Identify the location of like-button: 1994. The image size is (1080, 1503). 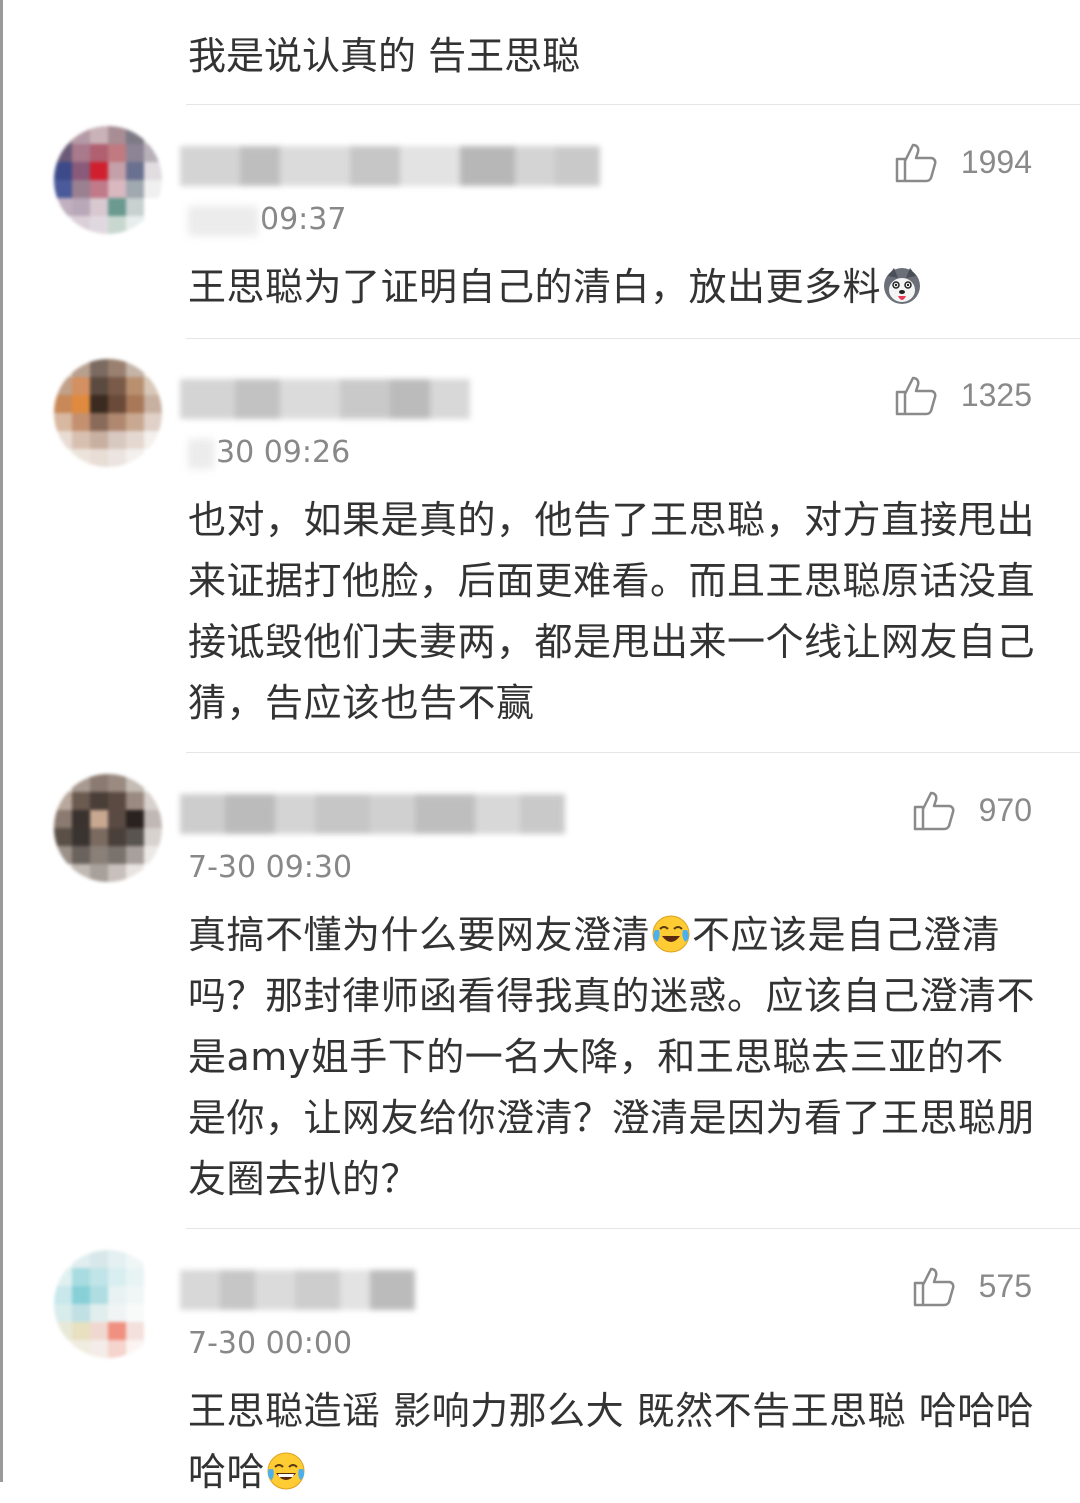
(962, 162).